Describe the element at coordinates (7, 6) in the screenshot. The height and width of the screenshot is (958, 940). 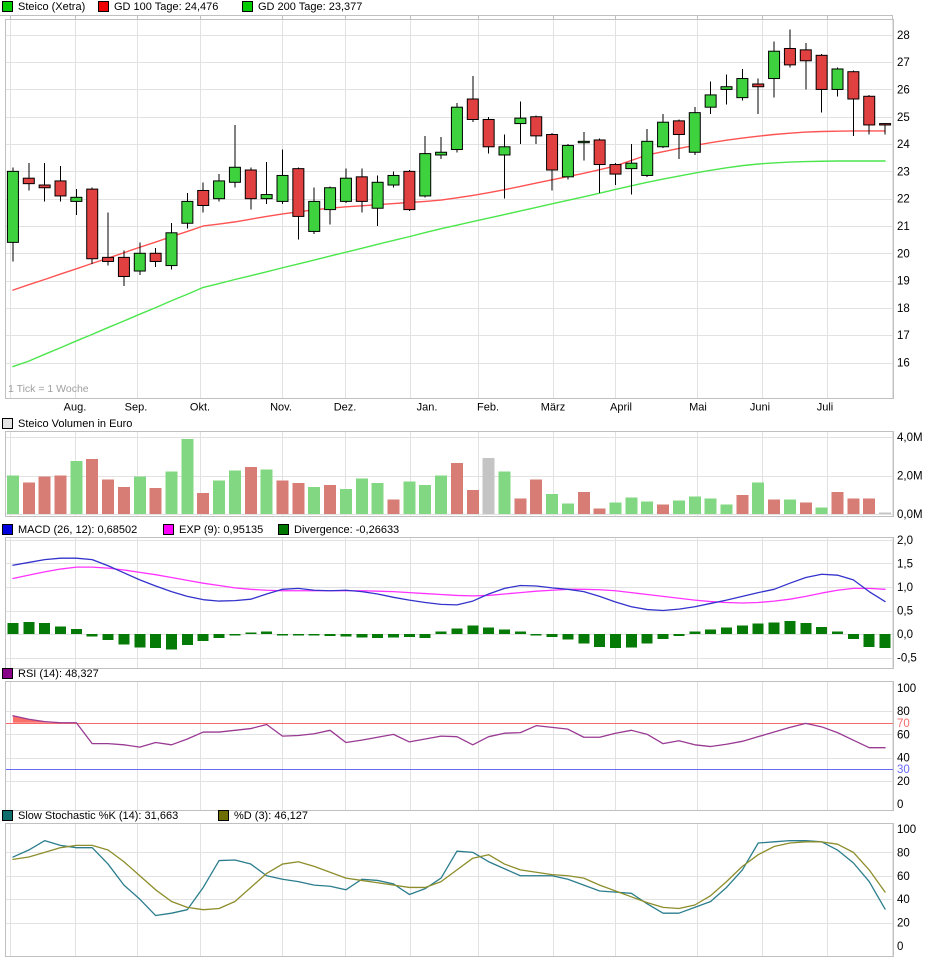
I see `instrument-swatch` at that location.